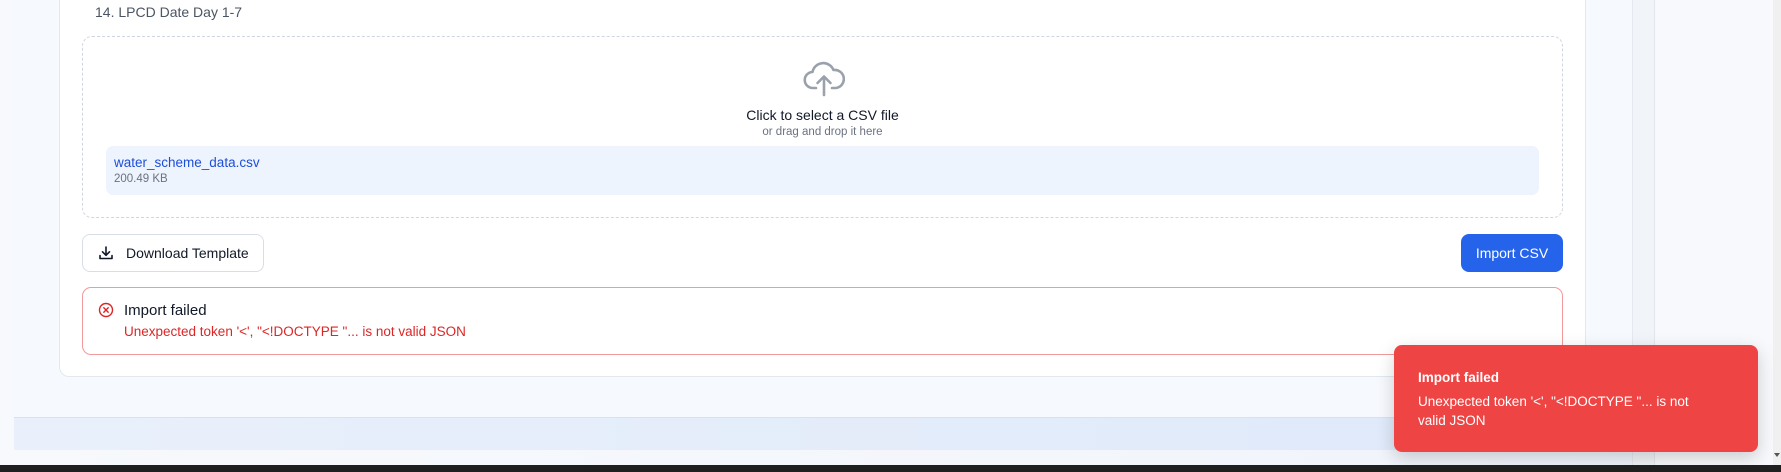 The height and width of the screenshot is (472, 1781). What do you see at coordinates (822, 132) in the screenshot?
I see `dropzone-subtitle: or drag and drop it here` at bounding box center [822, 132].